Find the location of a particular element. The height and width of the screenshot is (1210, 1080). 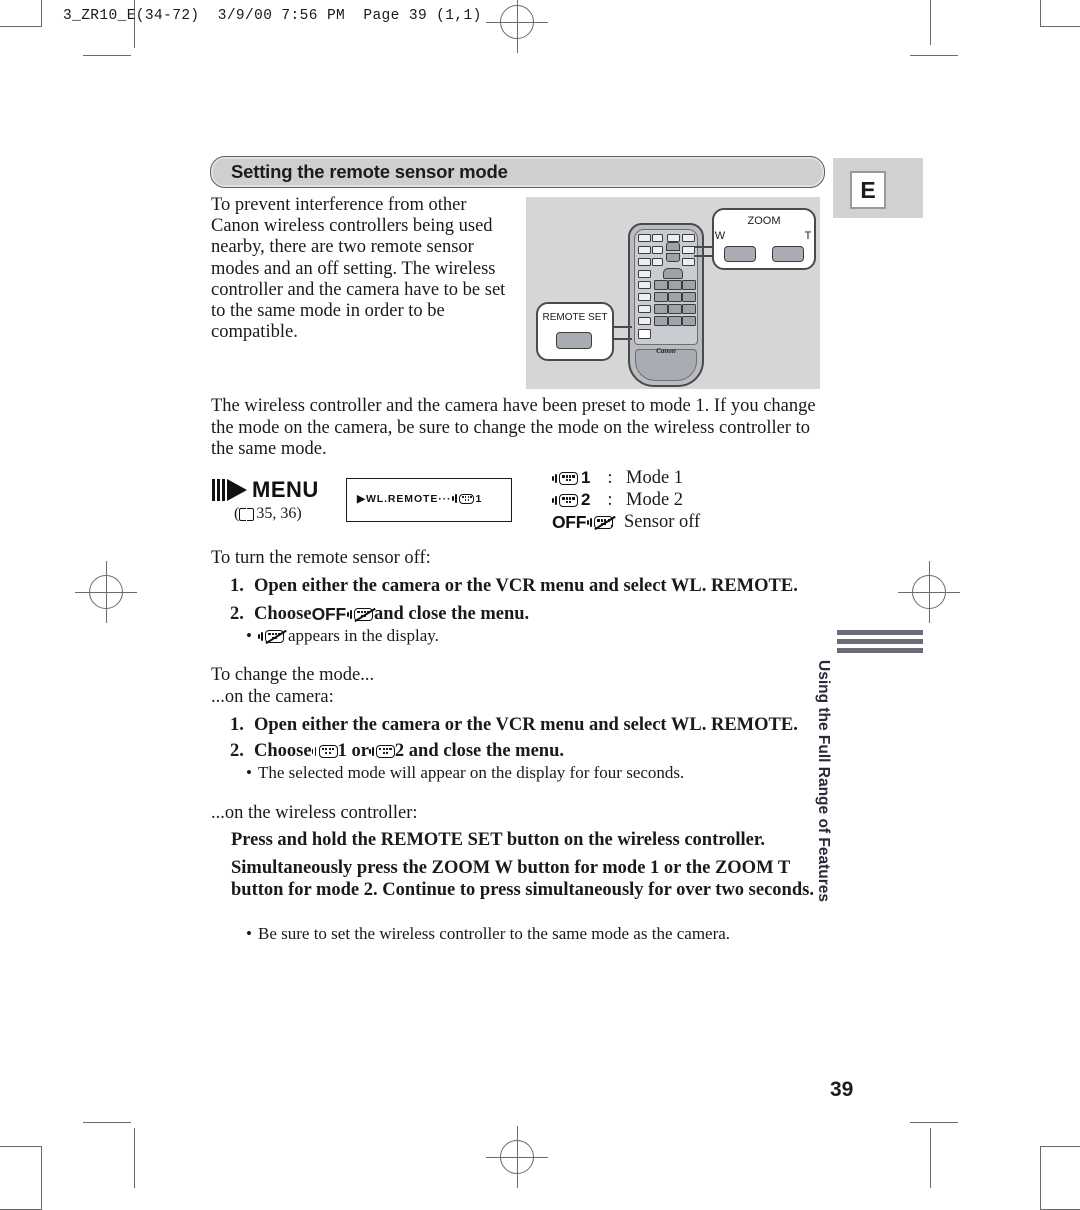

wireless-controller-graphic is located at coordinates (666, 305).